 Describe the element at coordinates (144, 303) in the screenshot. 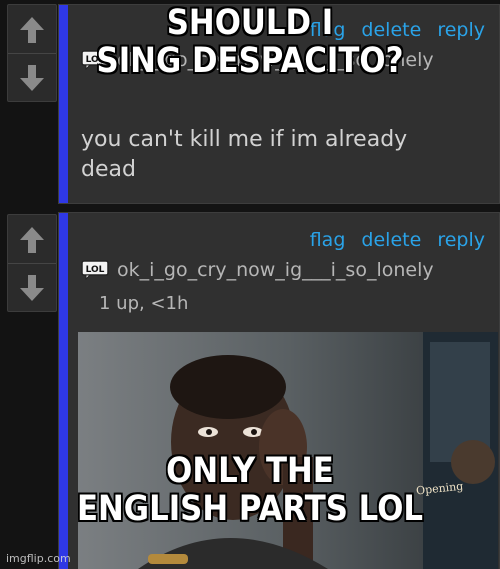

I see `comment-meta: 1 up, <1h` at that location.